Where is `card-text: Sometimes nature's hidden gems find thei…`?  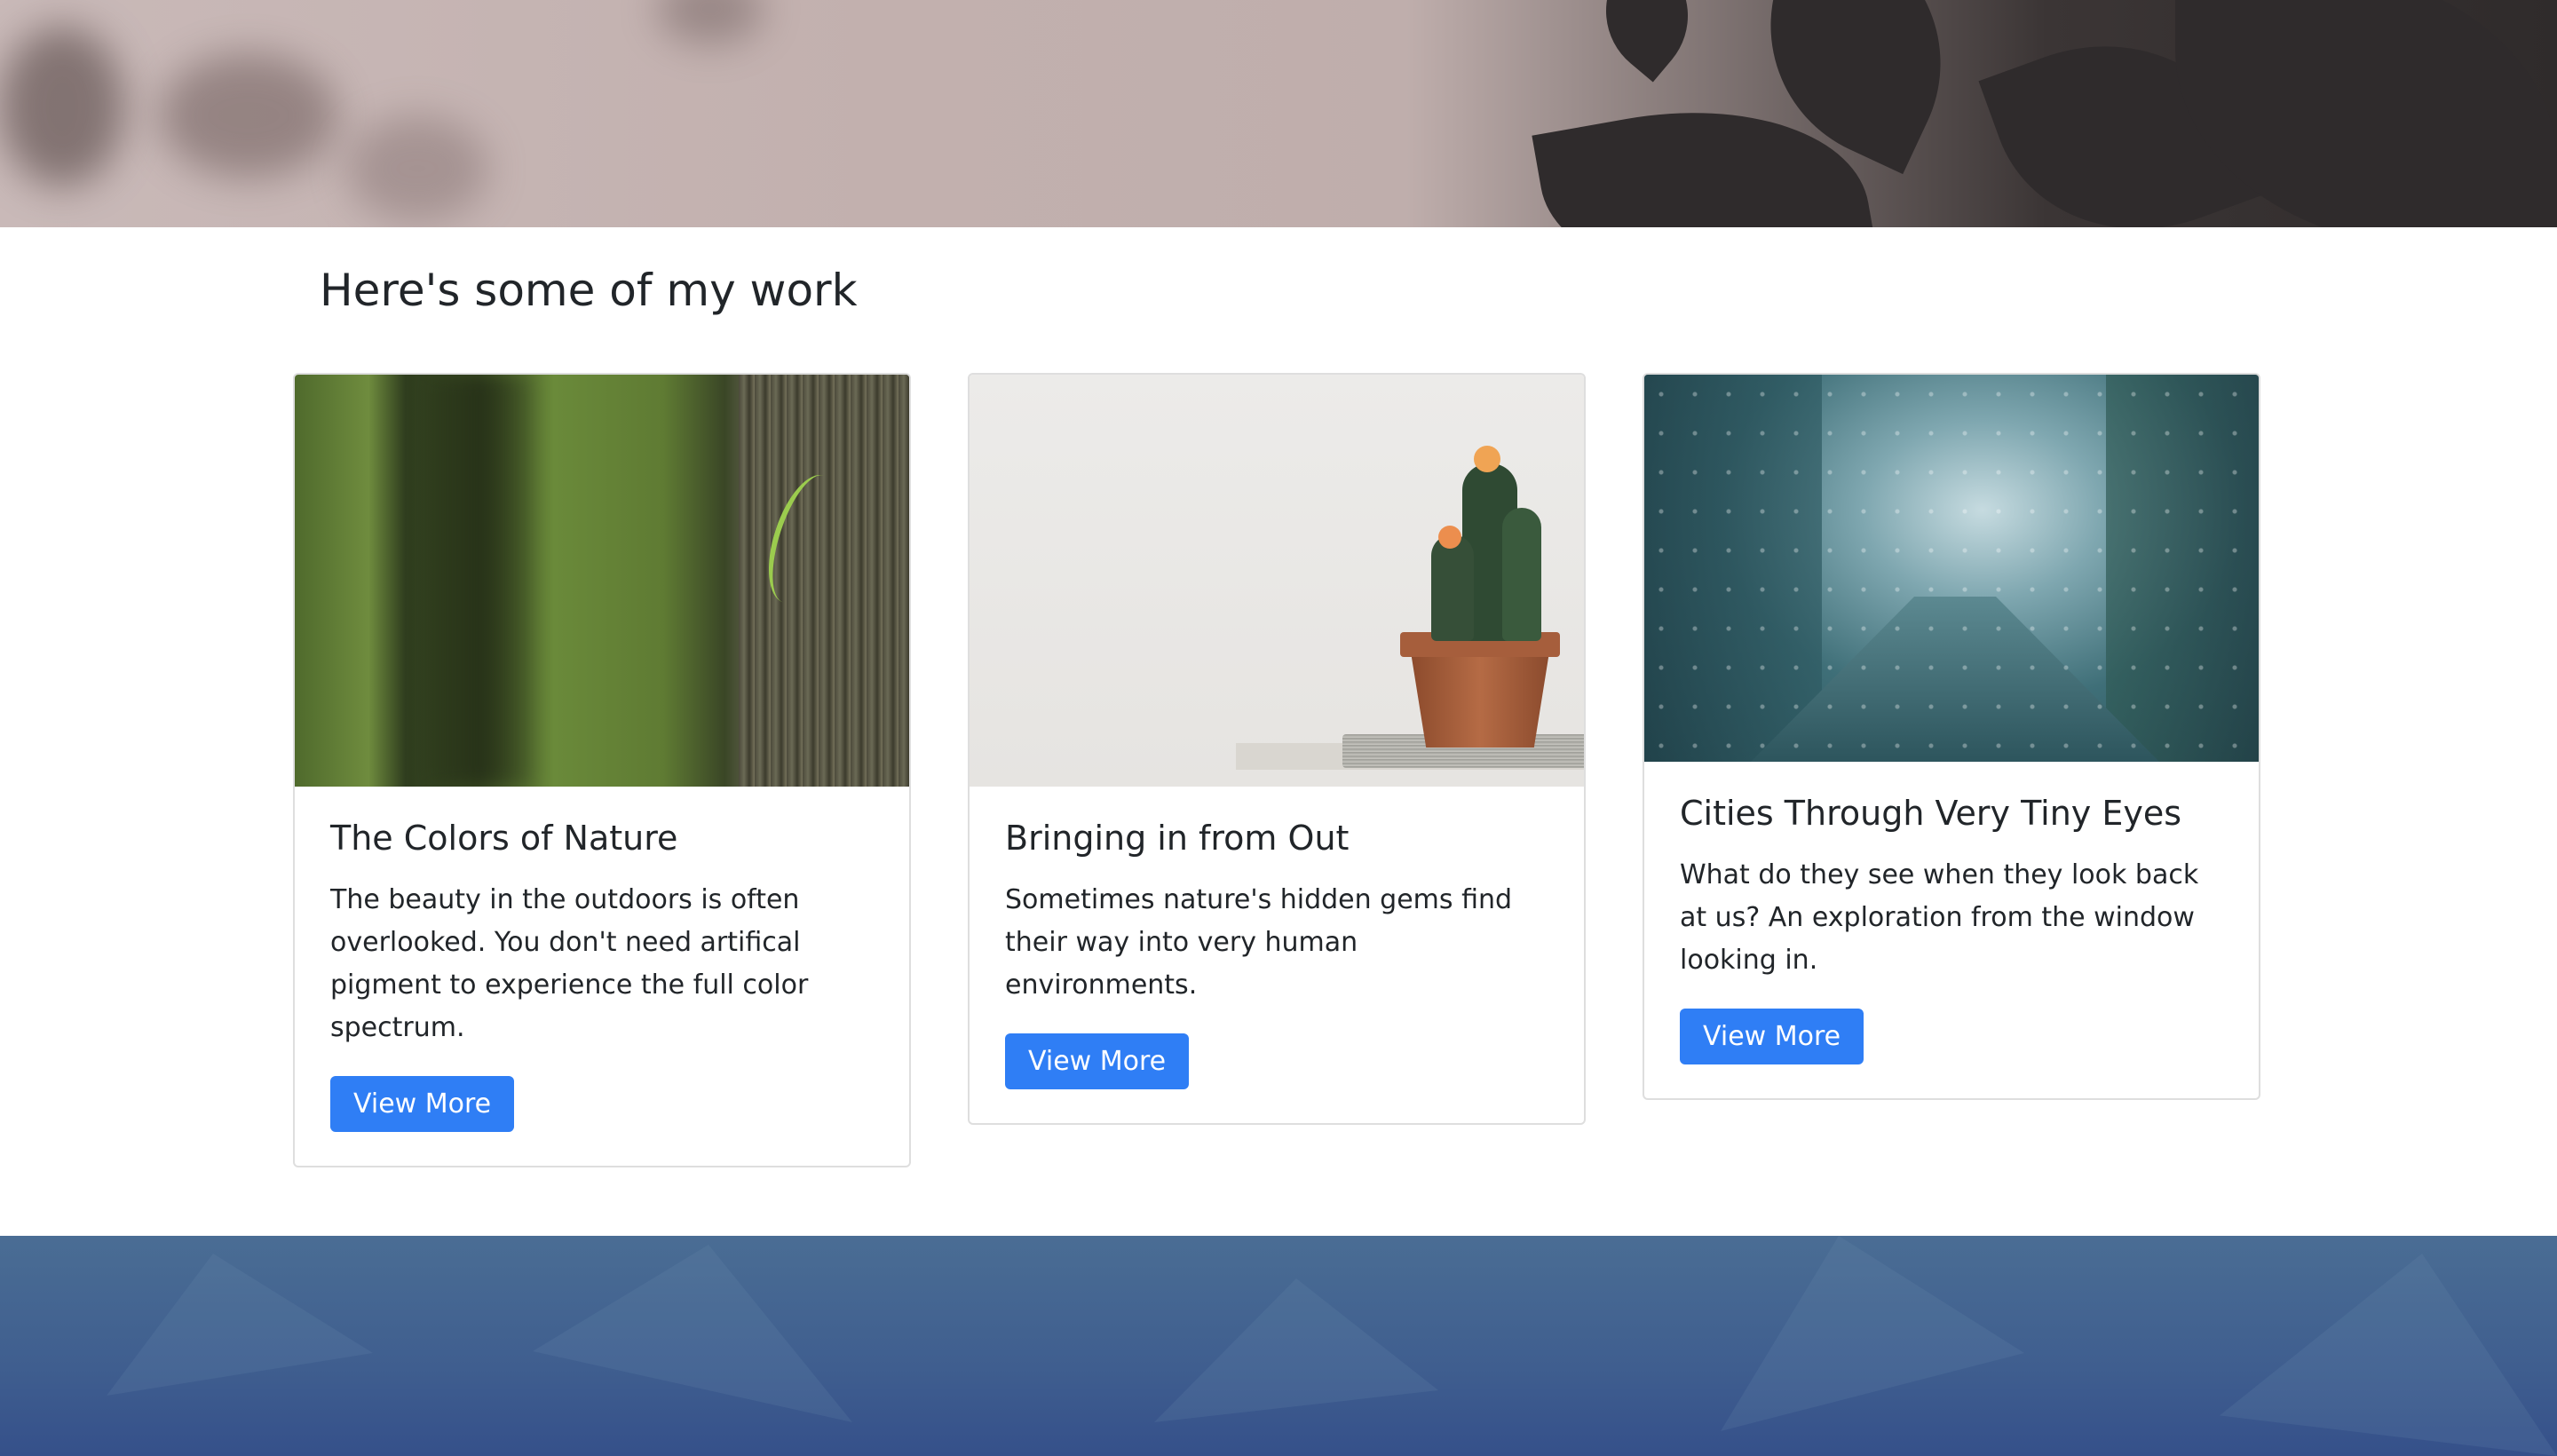
card-text: Sometimes nature's hidden gems find thei… is located at coordinates (1259, 942).